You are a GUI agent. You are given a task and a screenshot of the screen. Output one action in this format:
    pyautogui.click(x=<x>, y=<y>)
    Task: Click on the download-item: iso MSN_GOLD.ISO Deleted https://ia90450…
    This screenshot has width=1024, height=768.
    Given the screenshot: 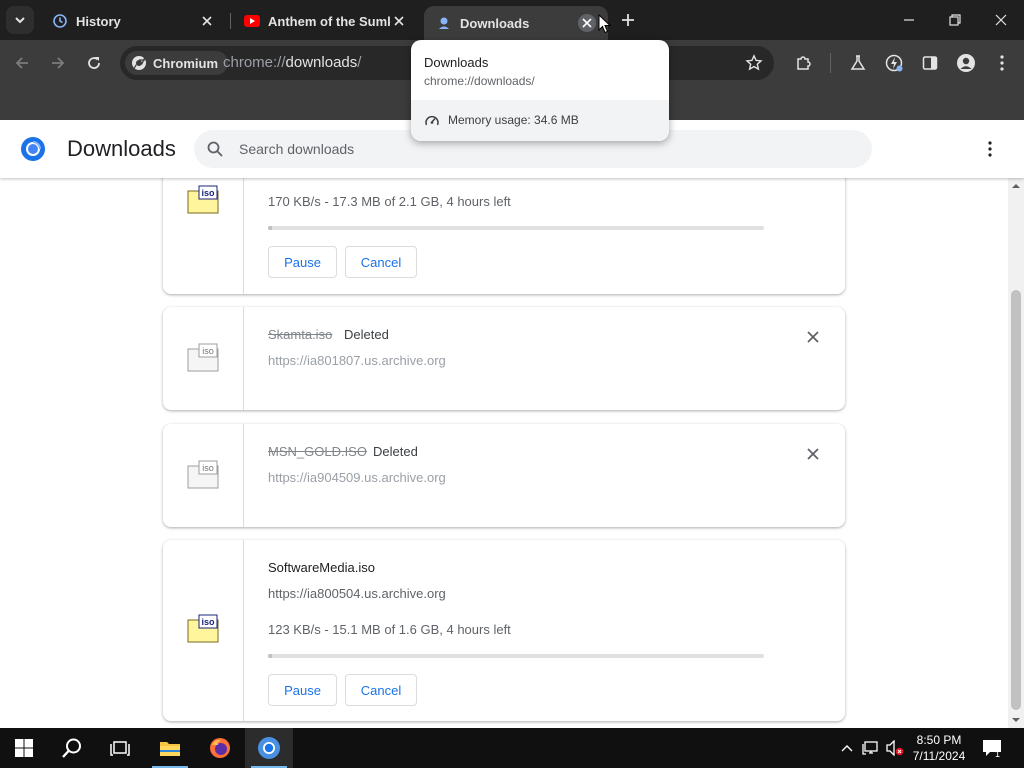 What is the action you would take?
    pyautogui.click(x=504, y=475)
    